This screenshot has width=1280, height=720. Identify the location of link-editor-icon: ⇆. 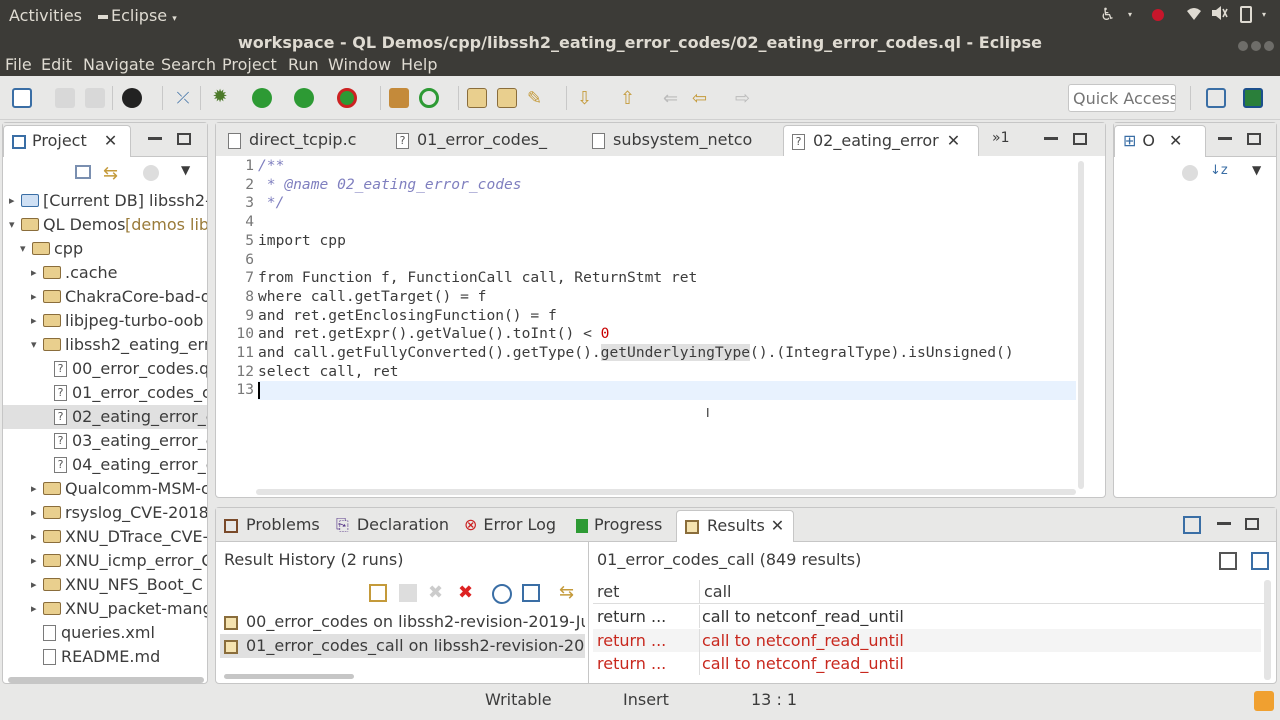
(110, 173).